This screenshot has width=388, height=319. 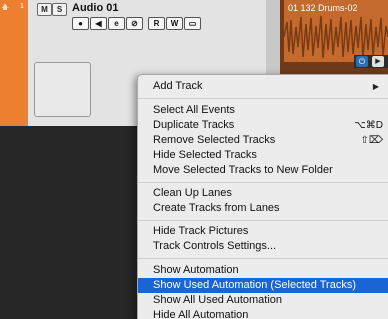 I want to click on edit-channel-button: e, so click(x=116, y=23).